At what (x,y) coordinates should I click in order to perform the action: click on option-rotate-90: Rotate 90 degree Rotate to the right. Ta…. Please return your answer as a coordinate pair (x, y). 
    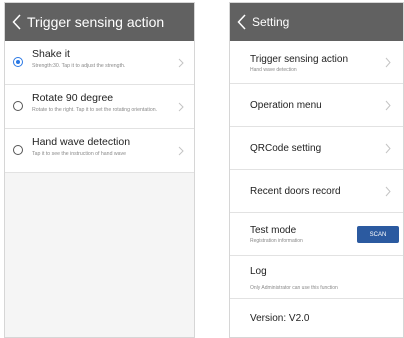
    Looking at the image, I should click on (99, 107).